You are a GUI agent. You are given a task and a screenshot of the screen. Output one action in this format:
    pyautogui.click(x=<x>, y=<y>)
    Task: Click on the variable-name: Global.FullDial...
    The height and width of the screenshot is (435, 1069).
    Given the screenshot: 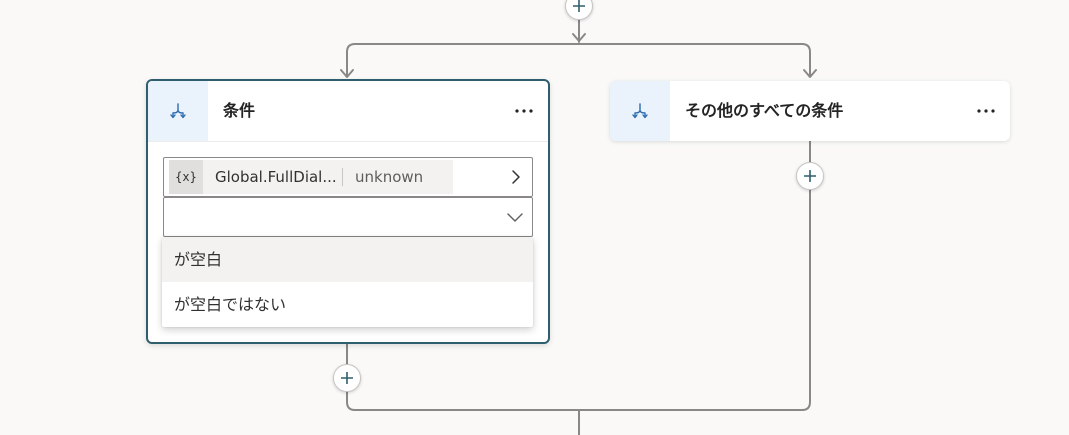 What is the action you would take?
    pyautogui.click(x=276, y=177)
    